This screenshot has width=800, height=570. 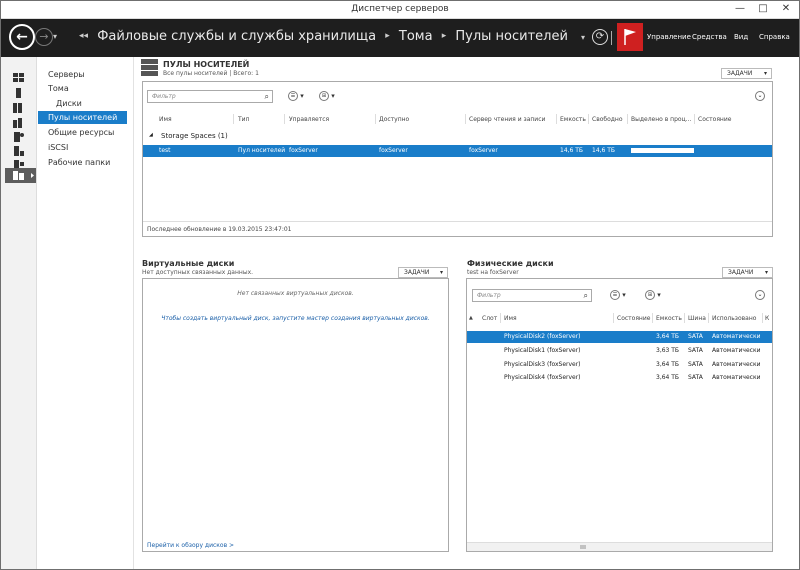 I want to click on subnav-iscsi: iSCSI, so click(x=58, y=147).